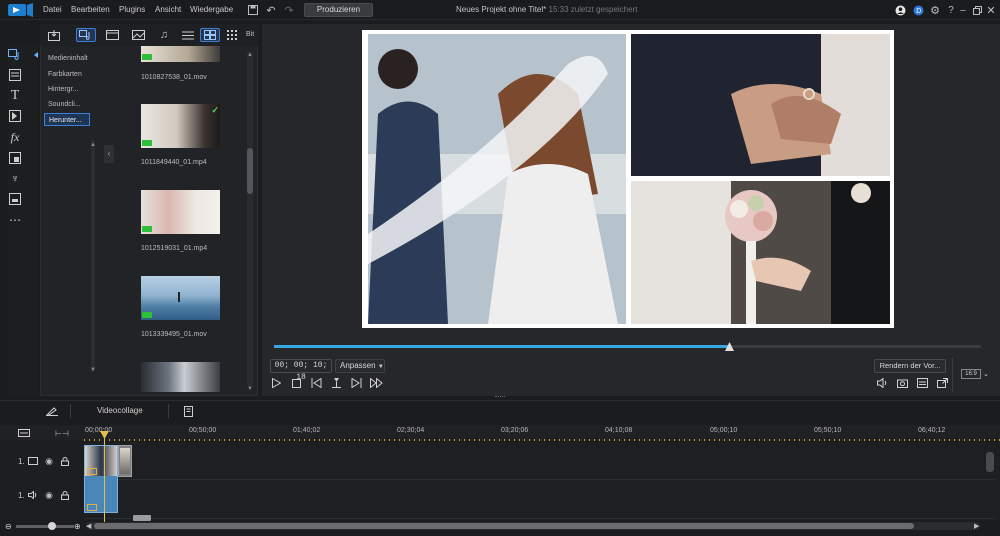 This screenshot has width=1000, height=536. What do you see at coordinates (15, 199) in the screenshot?
I see `subtitle-room-icon` at bounding box center [15, 199].